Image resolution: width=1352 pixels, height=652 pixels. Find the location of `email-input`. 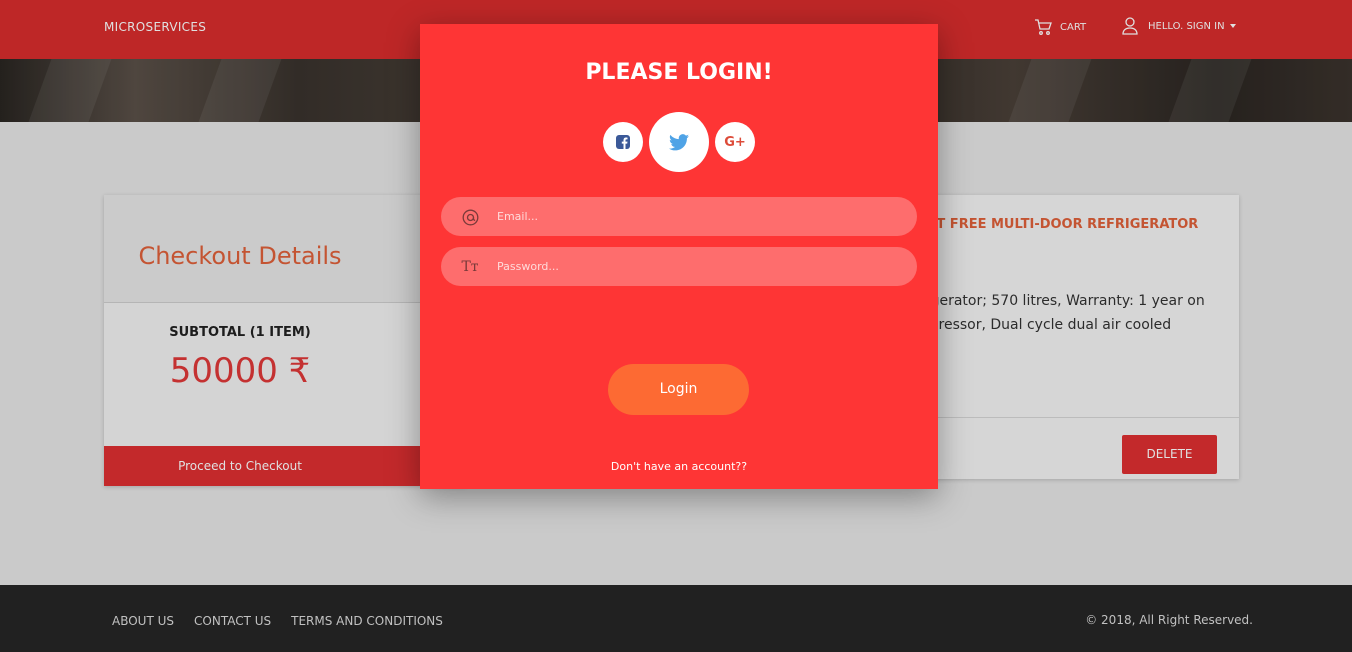

email-input is located at coordinates (697, 216).